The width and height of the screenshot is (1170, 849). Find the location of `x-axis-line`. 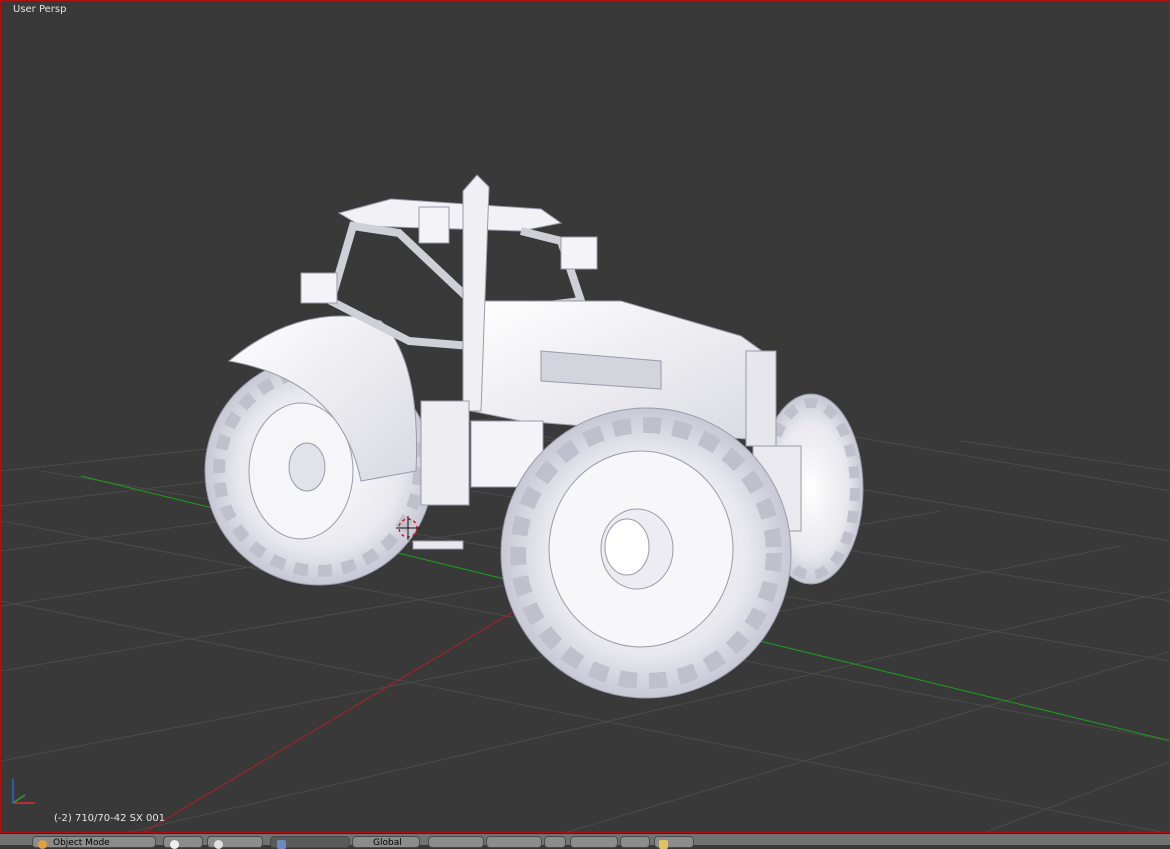

x-axis-line is located at coordinates (337, 716).